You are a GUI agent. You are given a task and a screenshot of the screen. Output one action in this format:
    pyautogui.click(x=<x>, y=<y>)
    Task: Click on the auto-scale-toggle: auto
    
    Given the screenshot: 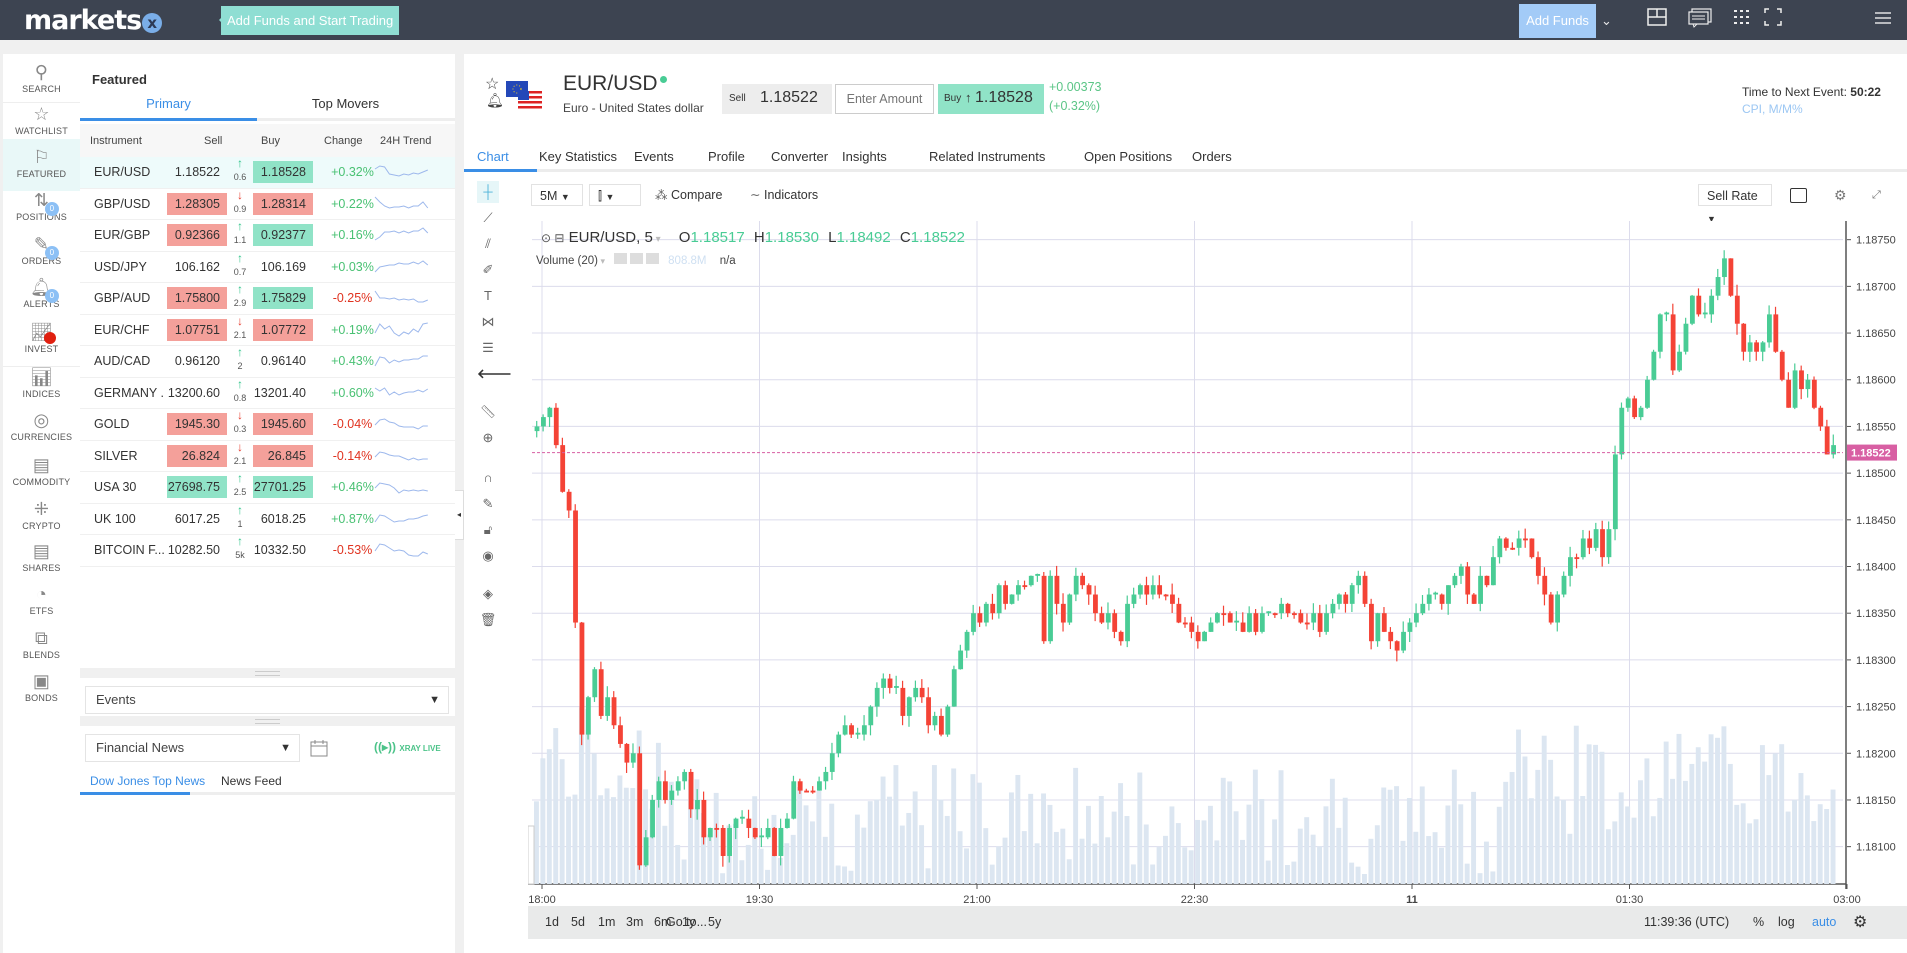 What is the action you would take?
    pyautogui.click(x=1824, y=922)
    